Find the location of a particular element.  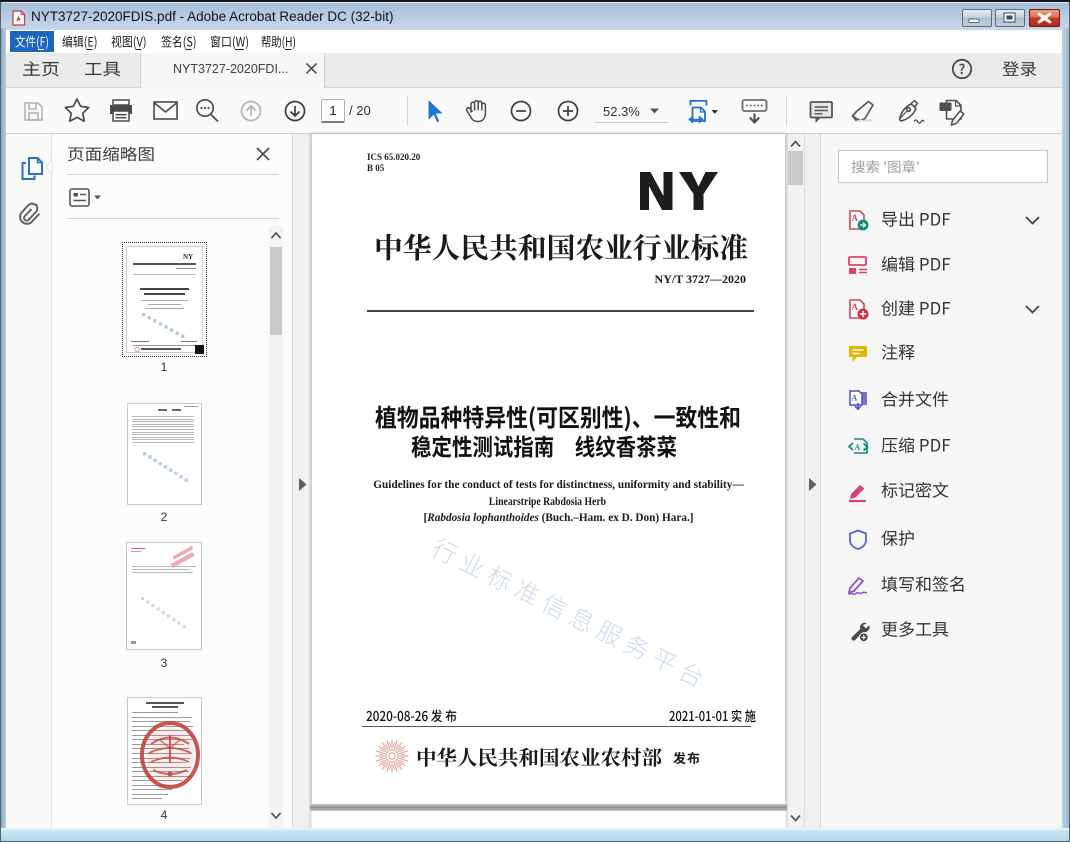

svg-text: NY is located at coordinates (188, 257).